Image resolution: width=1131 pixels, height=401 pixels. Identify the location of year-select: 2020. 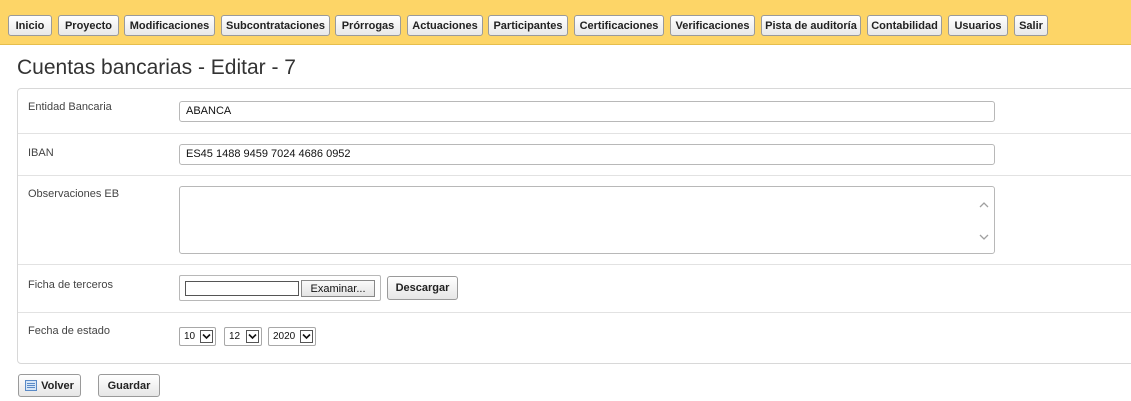
(292, 336).